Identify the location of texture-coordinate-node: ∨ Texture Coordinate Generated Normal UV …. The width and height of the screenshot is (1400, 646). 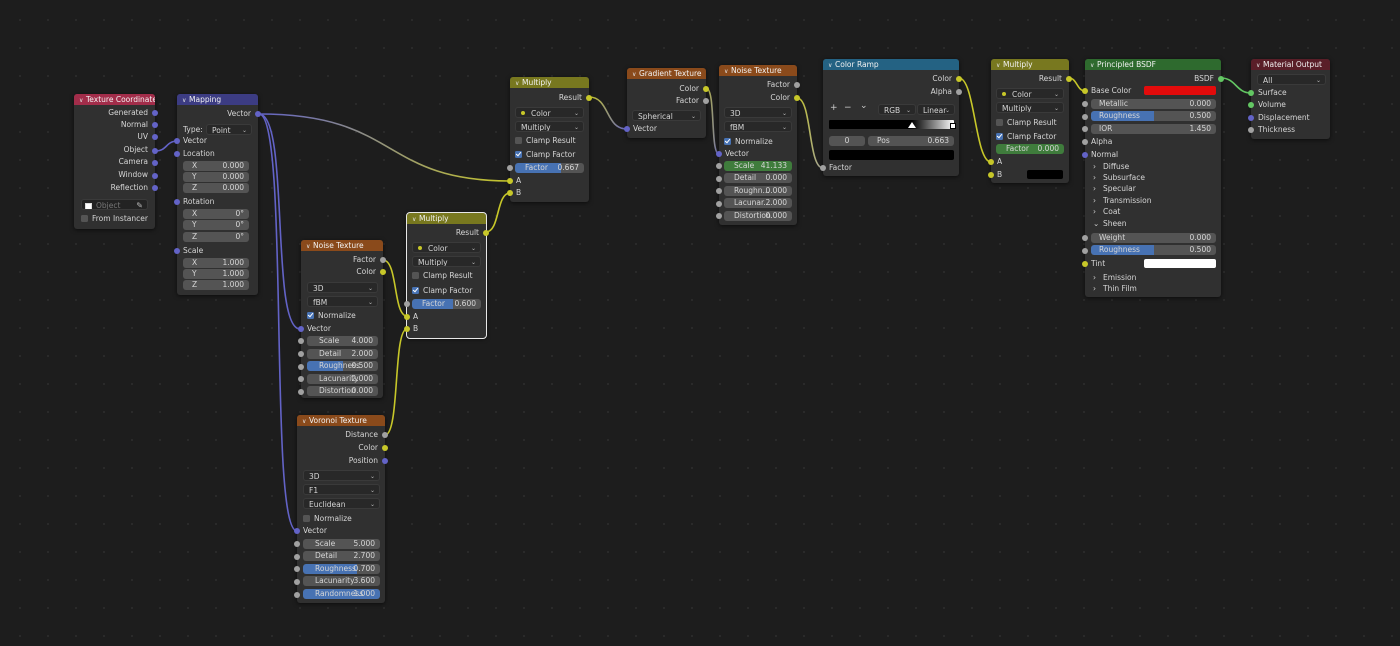
(116, 161).